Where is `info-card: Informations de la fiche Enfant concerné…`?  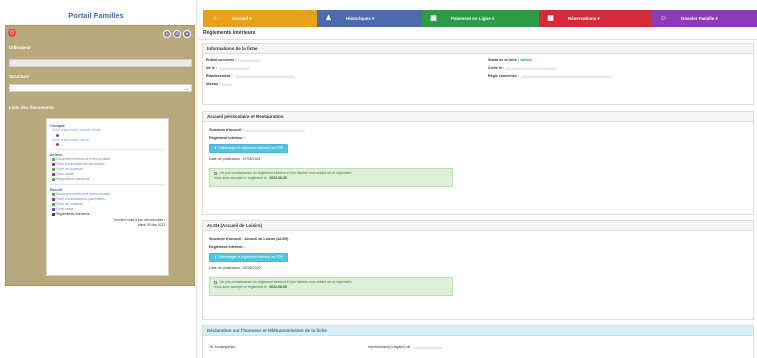 info-card: Informations de la fiche Enfant concerné… is located at coordinates (478, 74).